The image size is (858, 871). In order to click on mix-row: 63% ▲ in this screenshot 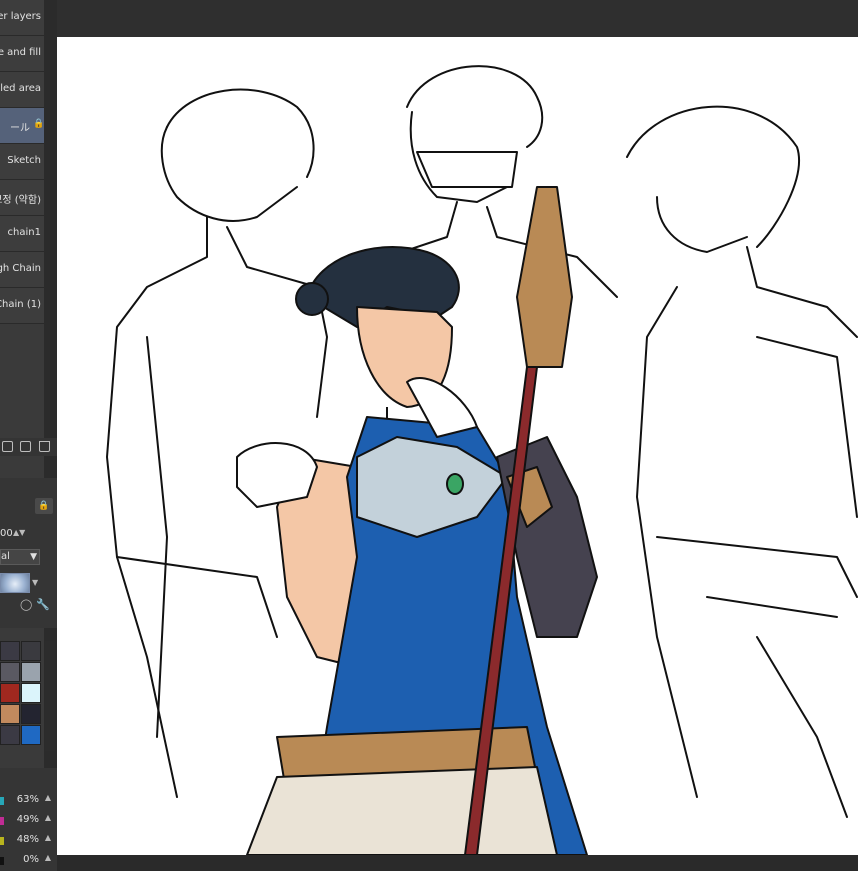, I will do `click(28, 801)`.